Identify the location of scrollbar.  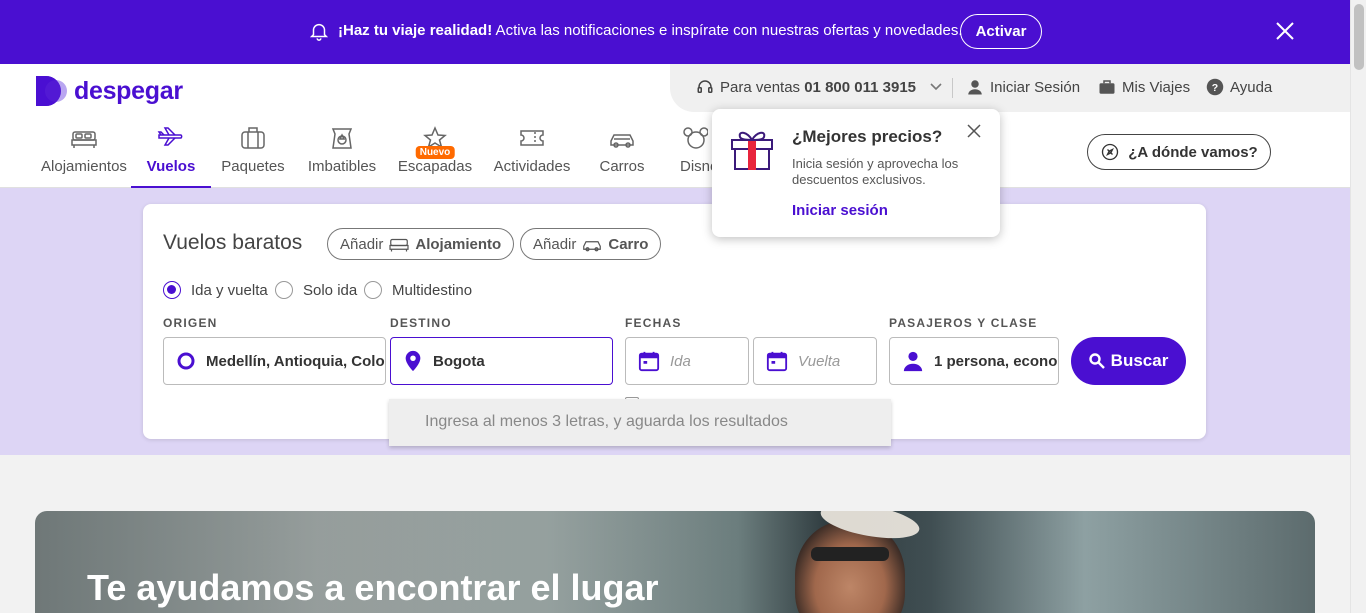
(1358, 306).